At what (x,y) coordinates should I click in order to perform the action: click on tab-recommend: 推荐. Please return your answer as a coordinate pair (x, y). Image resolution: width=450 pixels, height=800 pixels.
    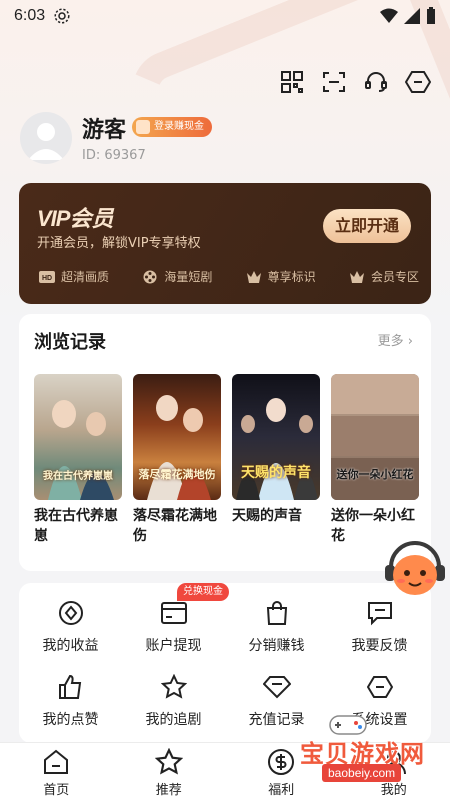
    Looking at the image, I should click on (169, 771).